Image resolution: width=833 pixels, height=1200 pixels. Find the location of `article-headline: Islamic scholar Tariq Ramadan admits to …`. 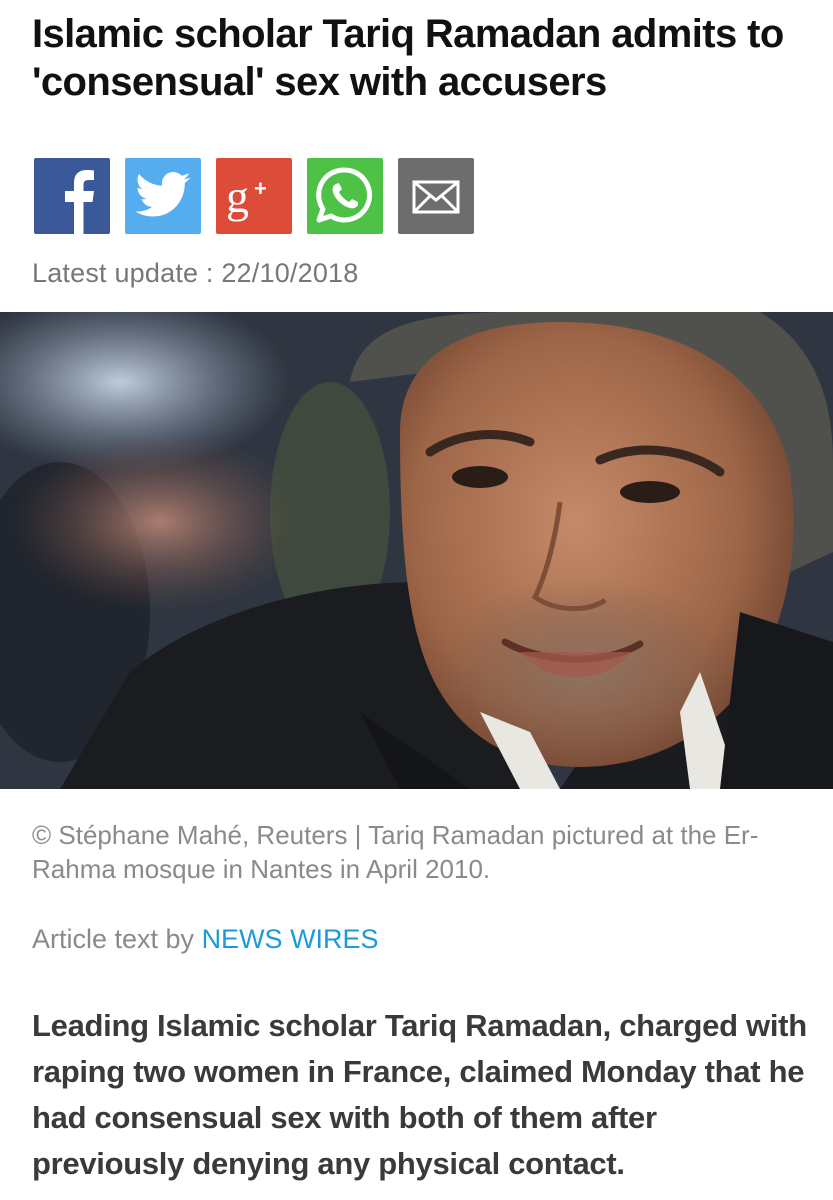

article-headline: Islamic scholar Tariq Ramadan admits to … is located at coordinates (408, 58).